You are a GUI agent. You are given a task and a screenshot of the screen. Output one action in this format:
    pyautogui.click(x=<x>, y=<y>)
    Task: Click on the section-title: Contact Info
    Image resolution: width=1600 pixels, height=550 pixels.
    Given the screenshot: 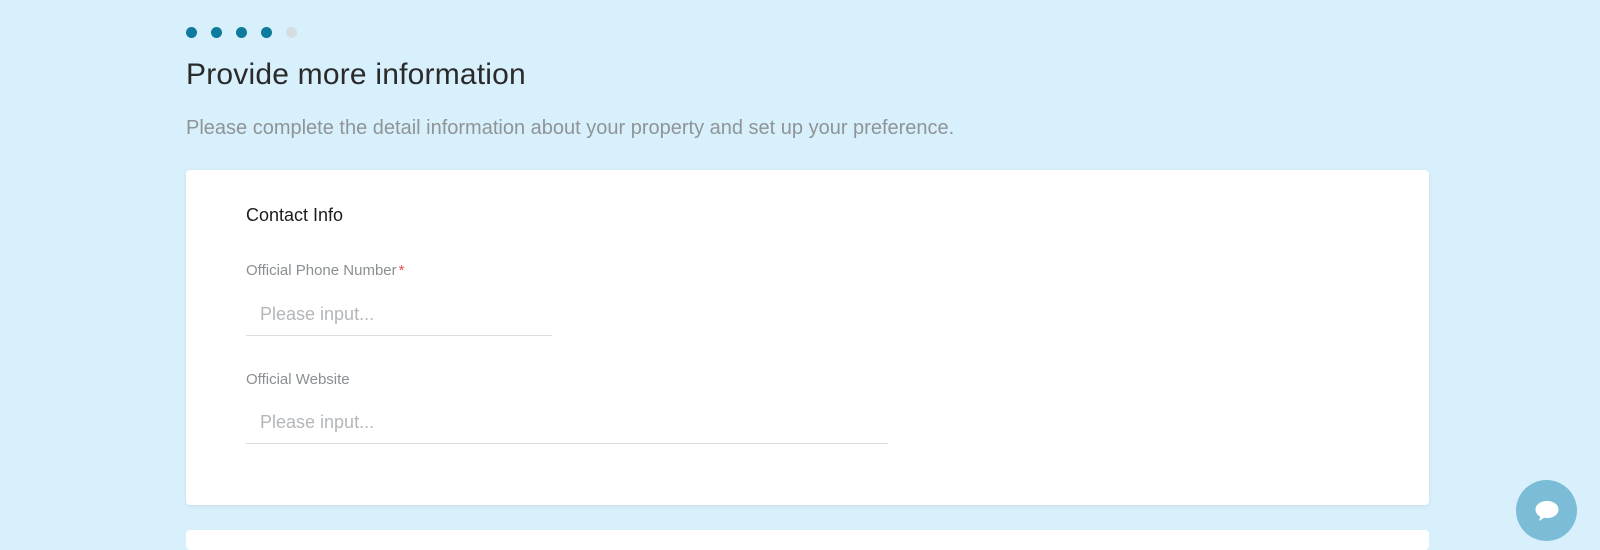 What is the action you would take?
    pyautogui.click(x=295, y=215)
    